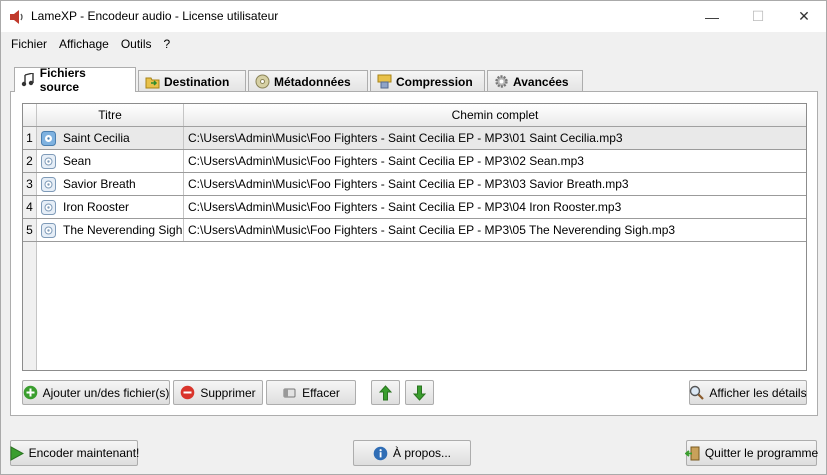 This screenshot has height=475, width=827. What do you see at coordinates (96, 207) in the screenshot?
I see `track-title: Iron Rooster` at bounding box center [96, 207].